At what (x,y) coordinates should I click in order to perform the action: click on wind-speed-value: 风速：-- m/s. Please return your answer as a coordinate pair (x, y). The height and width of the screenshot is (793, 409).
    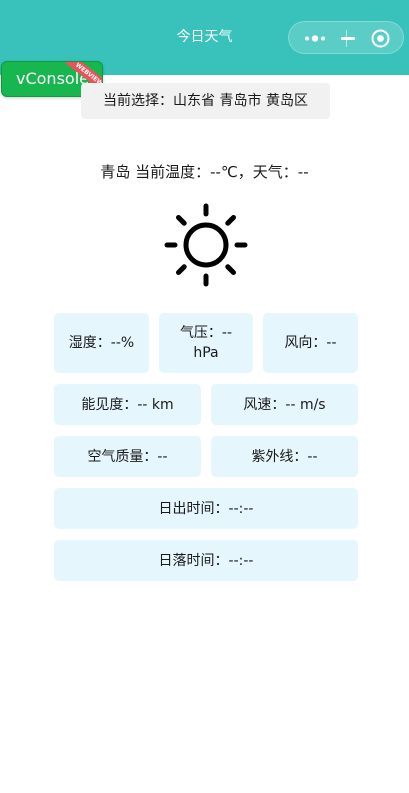
    Looking at the image, I should click on (284, 404).